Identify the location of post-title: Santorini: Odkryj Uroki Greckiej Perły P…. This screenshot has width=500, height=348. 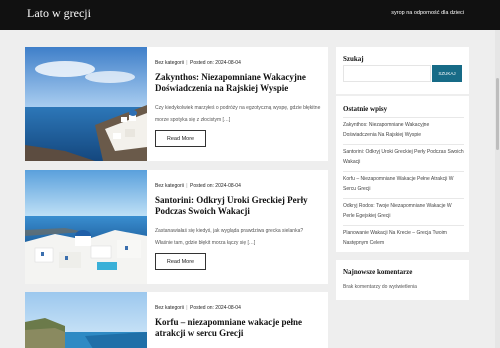
(238, 206).